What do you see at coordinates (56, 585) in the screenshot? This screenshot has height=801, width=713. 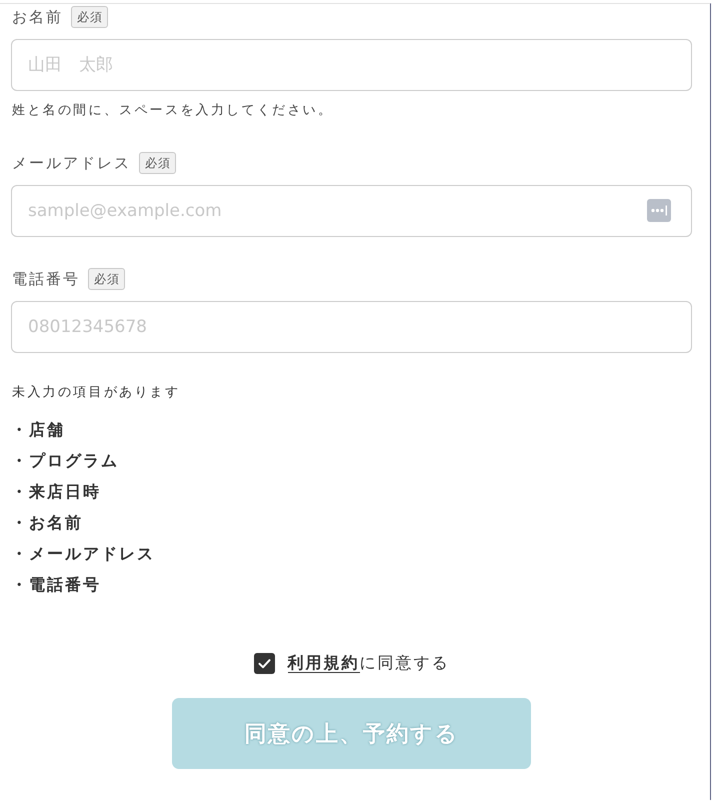 I see `missing-item: ・電話番号` at bounding box center [56, 585].